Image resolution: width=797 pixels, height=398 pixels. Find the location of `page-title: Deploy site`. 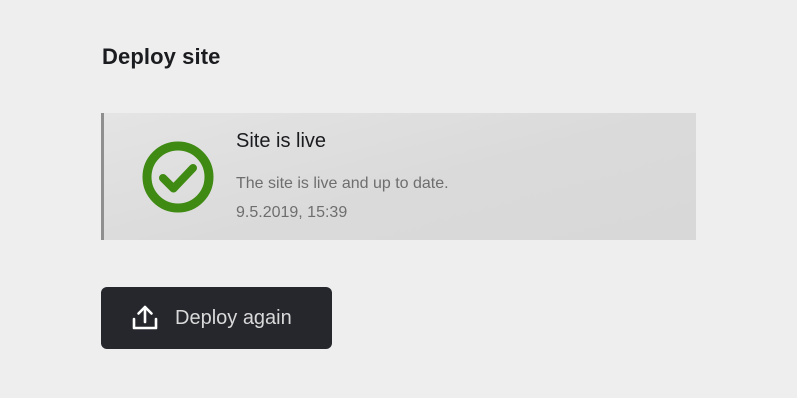

page-title: Deploy site is located at coordinates (161, 56).